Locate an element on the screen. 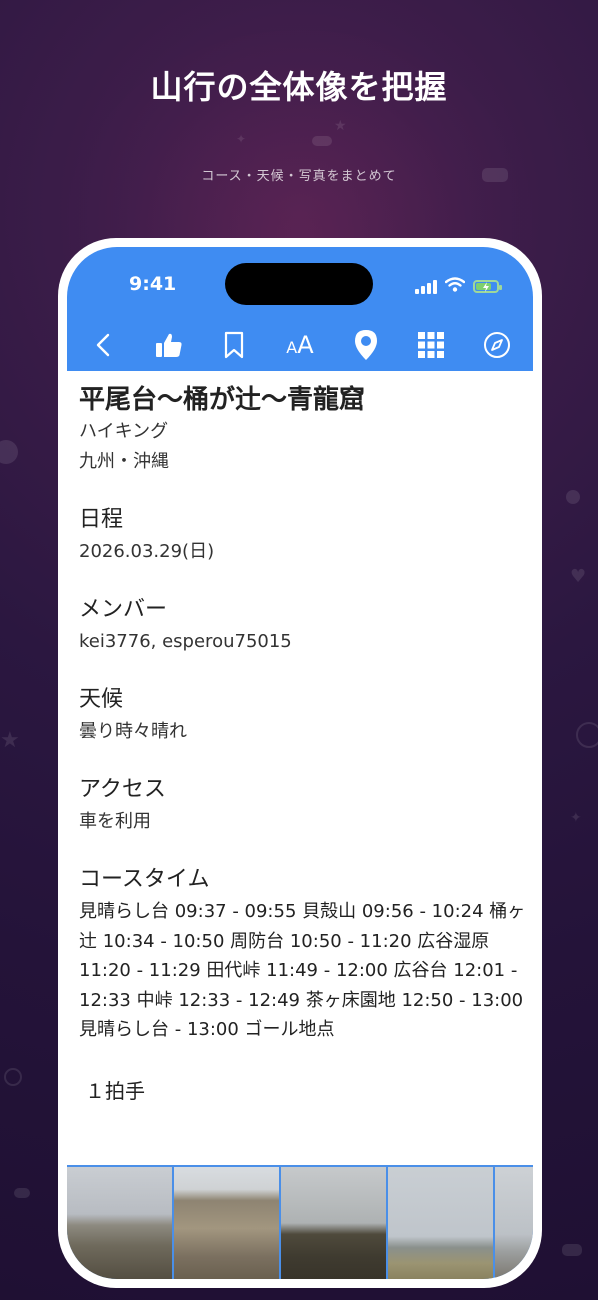  map-button is located at coordinates (366, 345).